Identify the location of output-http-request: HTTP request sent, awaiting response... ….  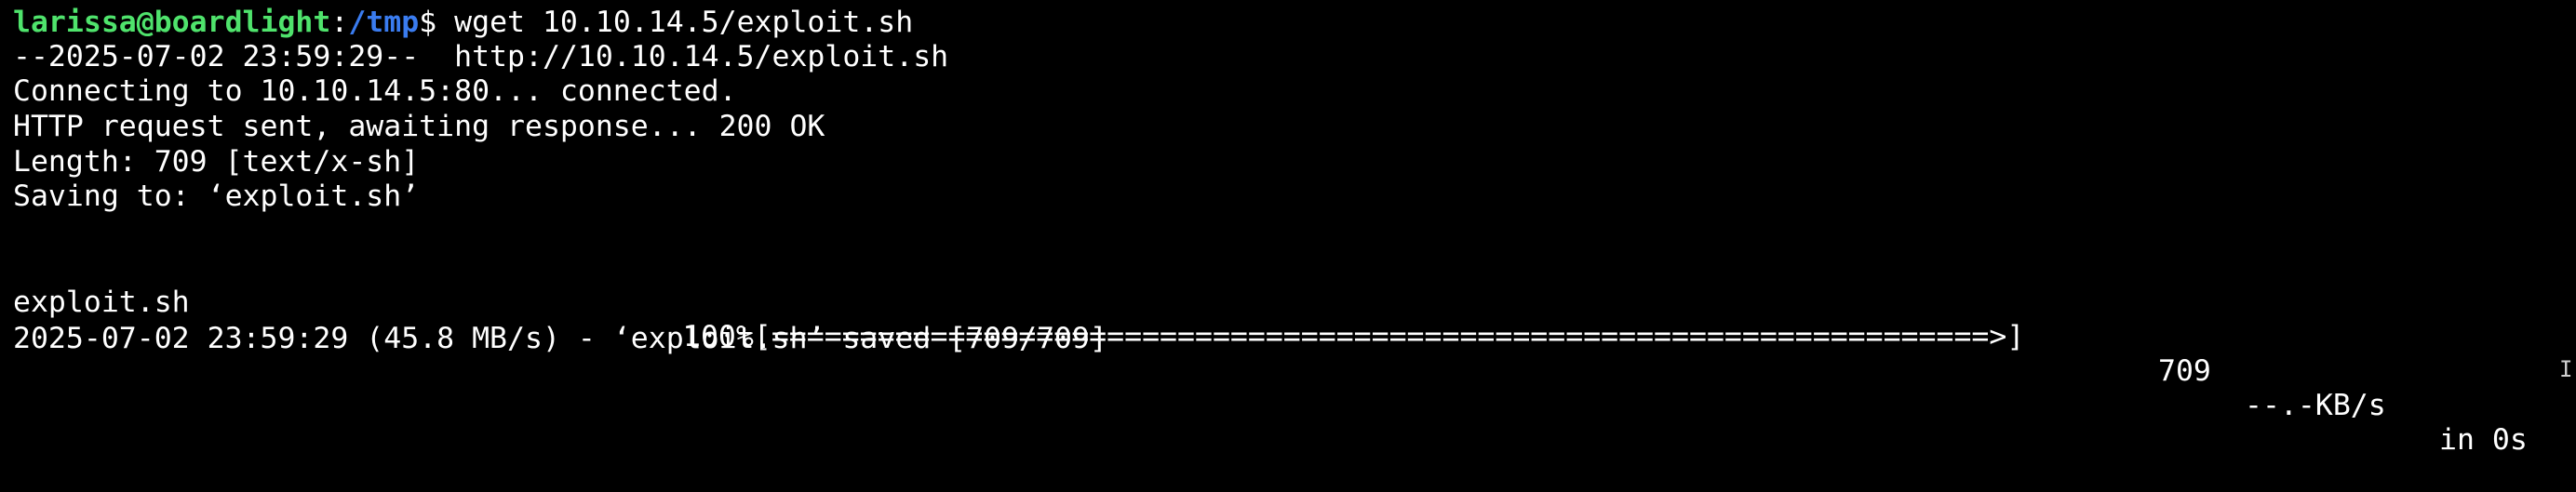
(419, 126).